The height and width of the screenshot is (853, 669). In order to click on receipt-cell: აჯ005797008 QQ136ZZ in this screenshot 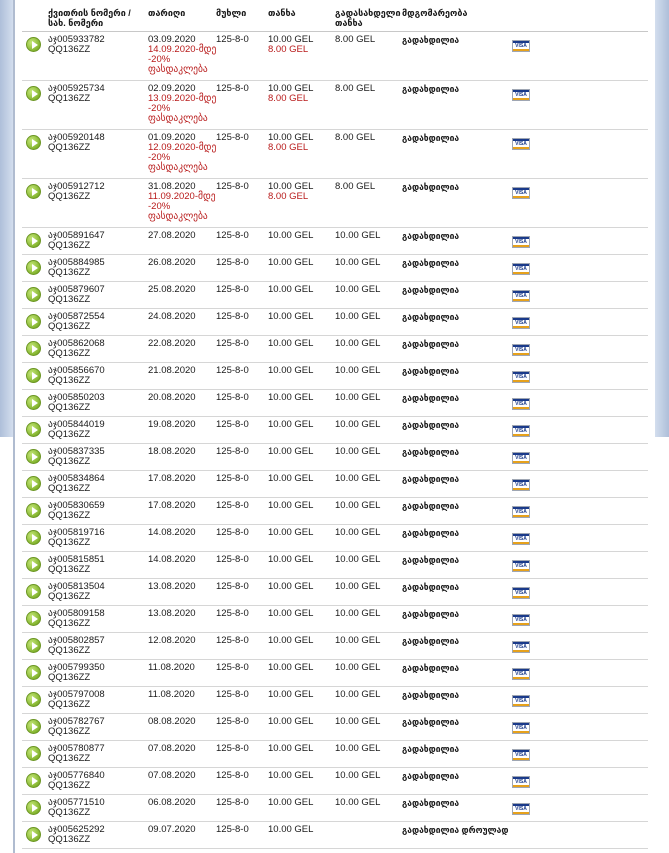, I will do `click(76, 700)`.